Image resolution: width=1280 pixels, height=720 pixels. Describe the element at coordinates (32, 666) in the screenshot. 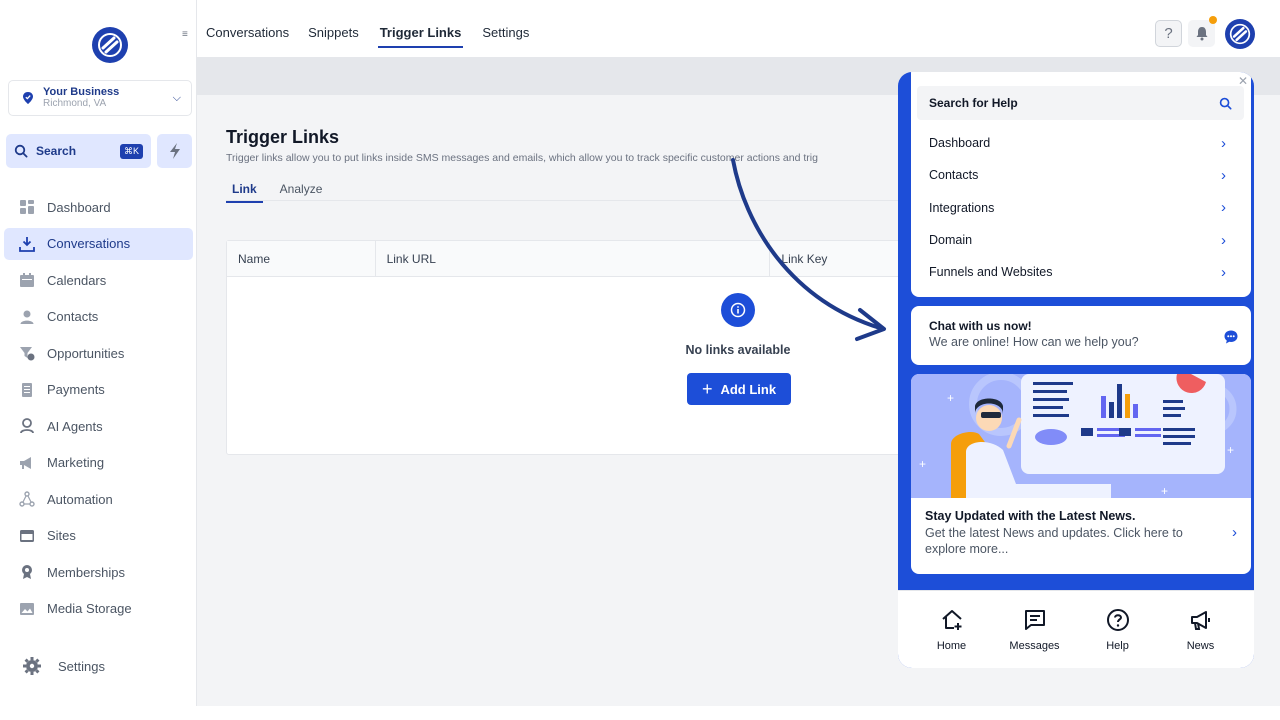

I see `gear-icon` at that location.